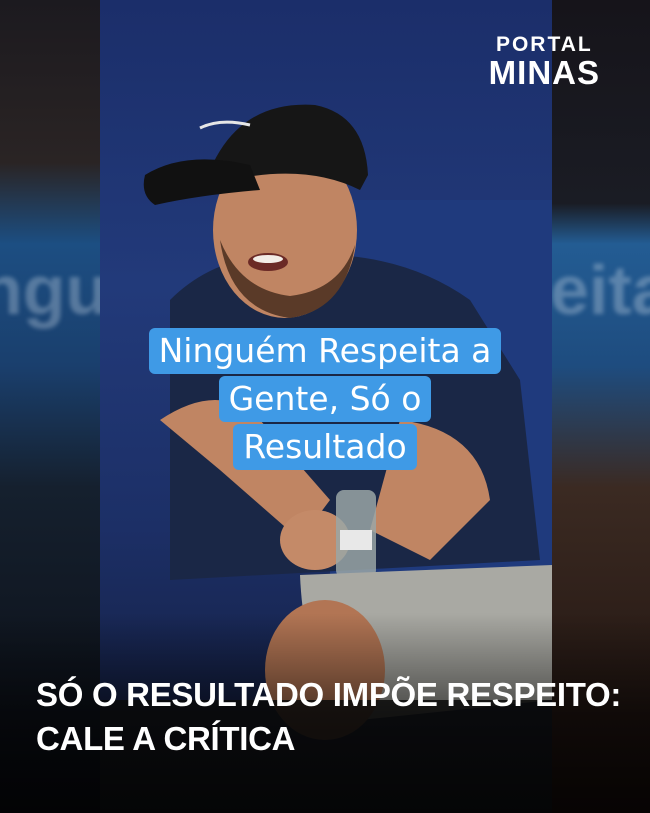  Describe the element at coordinates (544, 44) in the screenshot. I see `logo-line-portal: PORTAL` at that location.